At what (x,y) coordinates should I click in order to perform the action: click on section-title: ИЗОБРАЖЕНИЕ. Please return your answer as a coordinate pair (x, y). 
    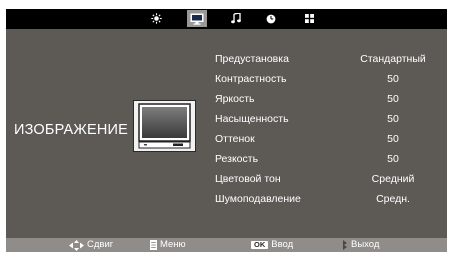
    Looking at the image, I should click on (71, 130).